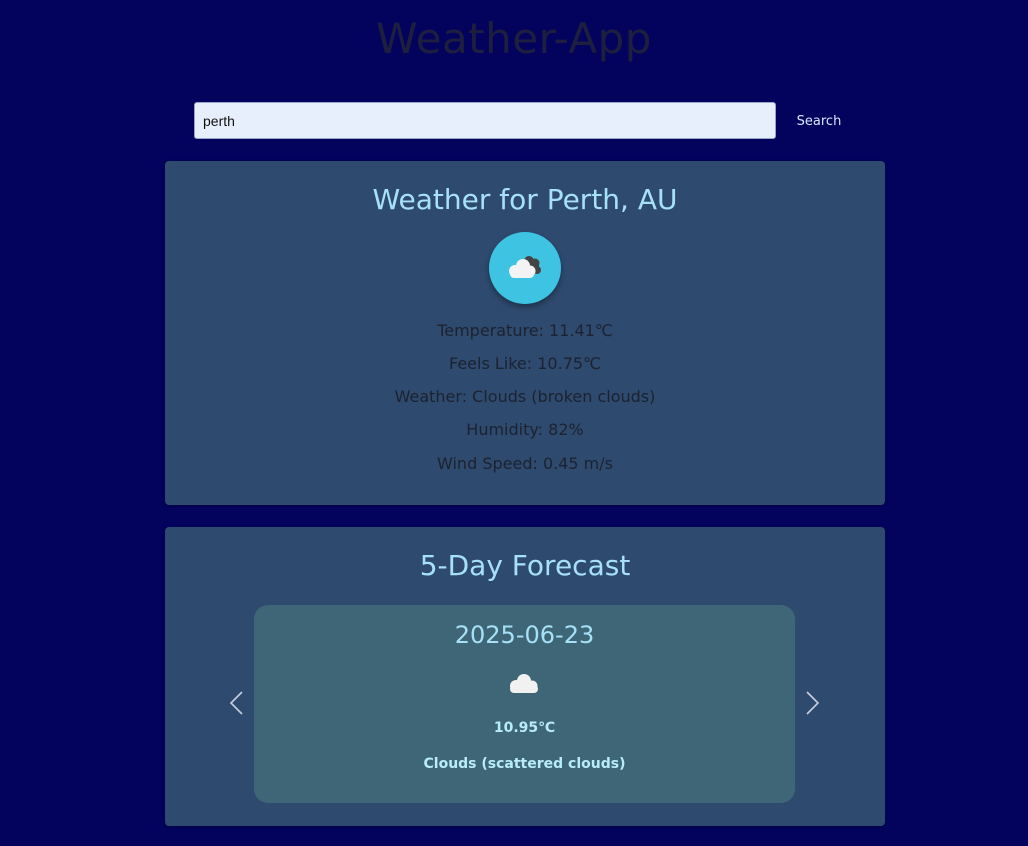 Image resolution: width=1028 pixels, height=846 pixels. I want to click on forecast-temperature: 10.95℃, so click(524, 728).